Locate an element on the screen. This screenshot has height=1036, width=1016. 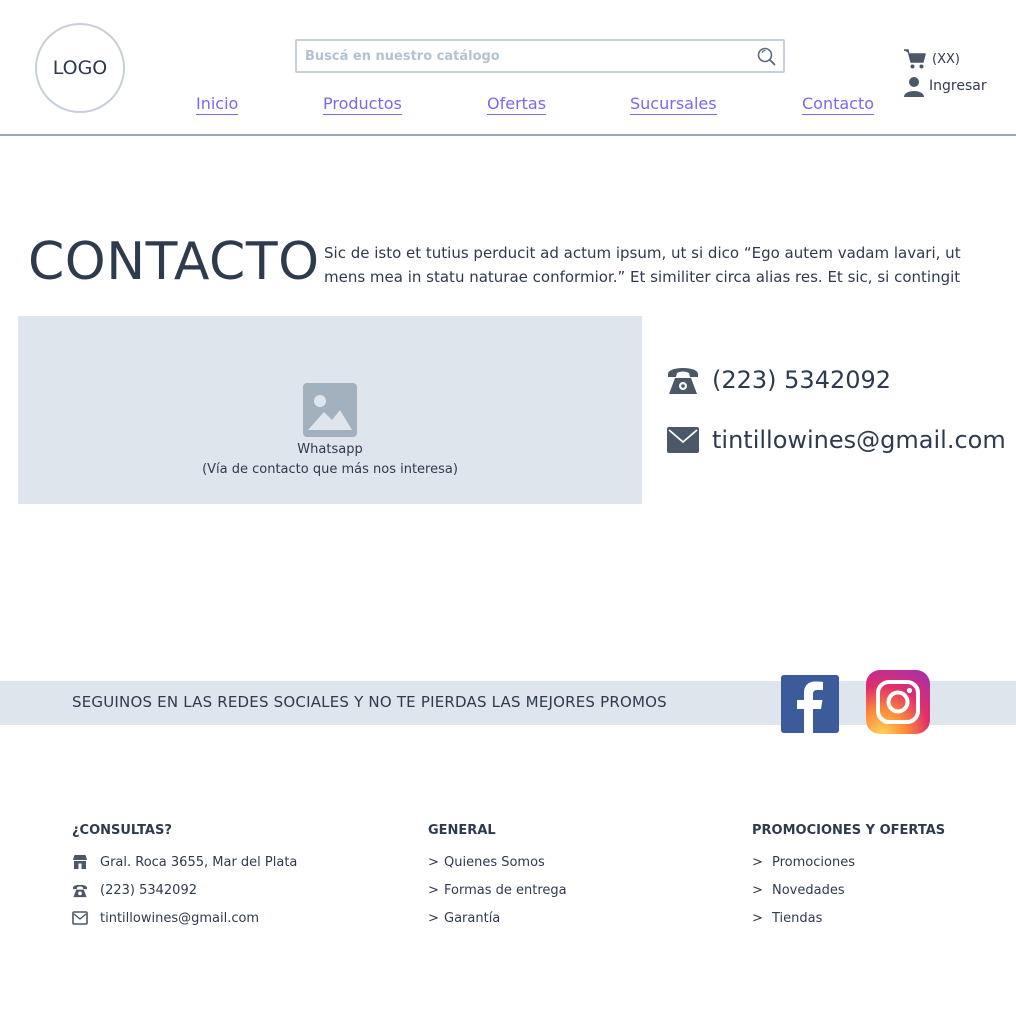
cart-button: (XX) is located at coordinates (931, 59).